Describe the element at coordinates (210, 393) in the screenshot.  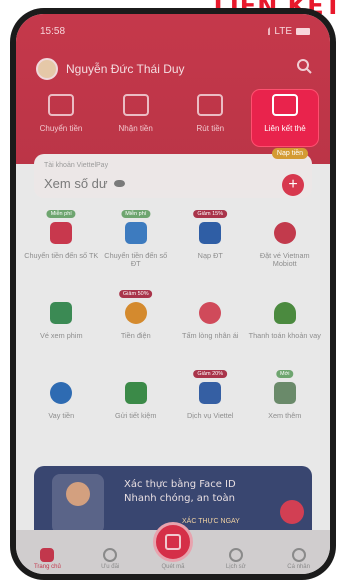
I see `antenna-icon` at that location.